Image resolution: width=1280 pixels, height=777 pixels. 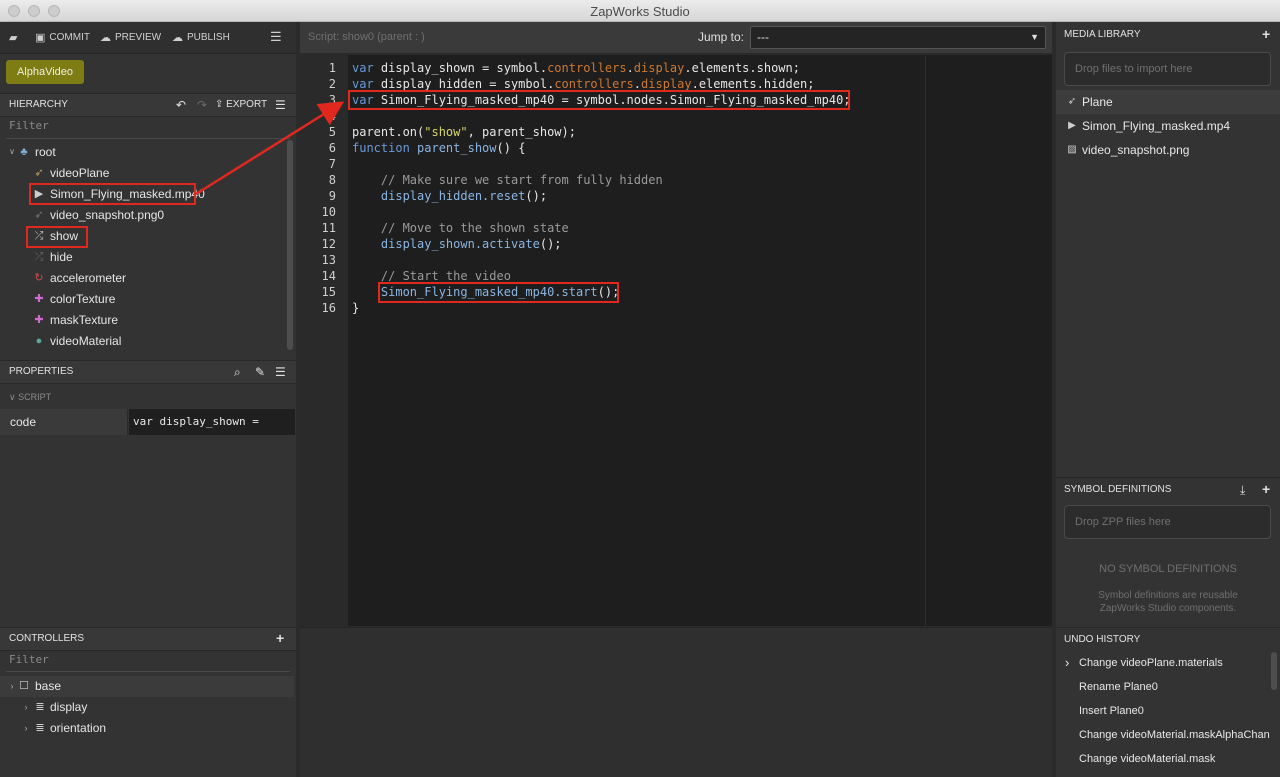 I want to click on code-line: display_shown.activate();, so click(x=457, y=244).